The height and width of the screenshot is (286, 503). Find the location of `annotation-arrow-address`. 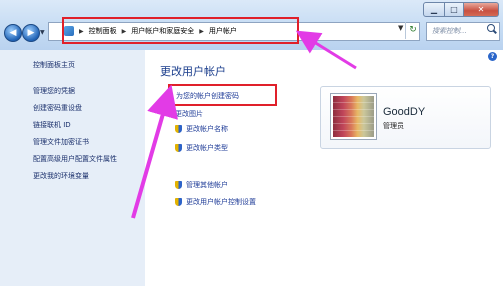

annotation-arrow-address is located at coordinates (326, 50).